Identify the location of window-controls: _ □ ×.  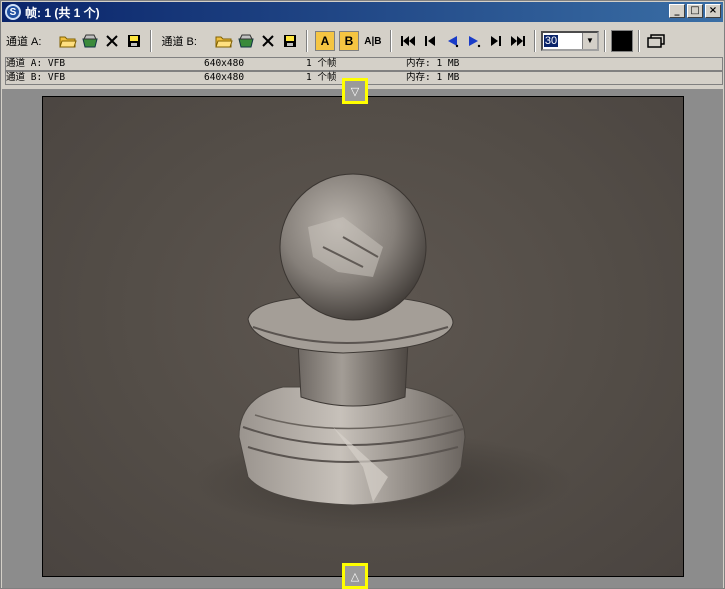
(695, 11).